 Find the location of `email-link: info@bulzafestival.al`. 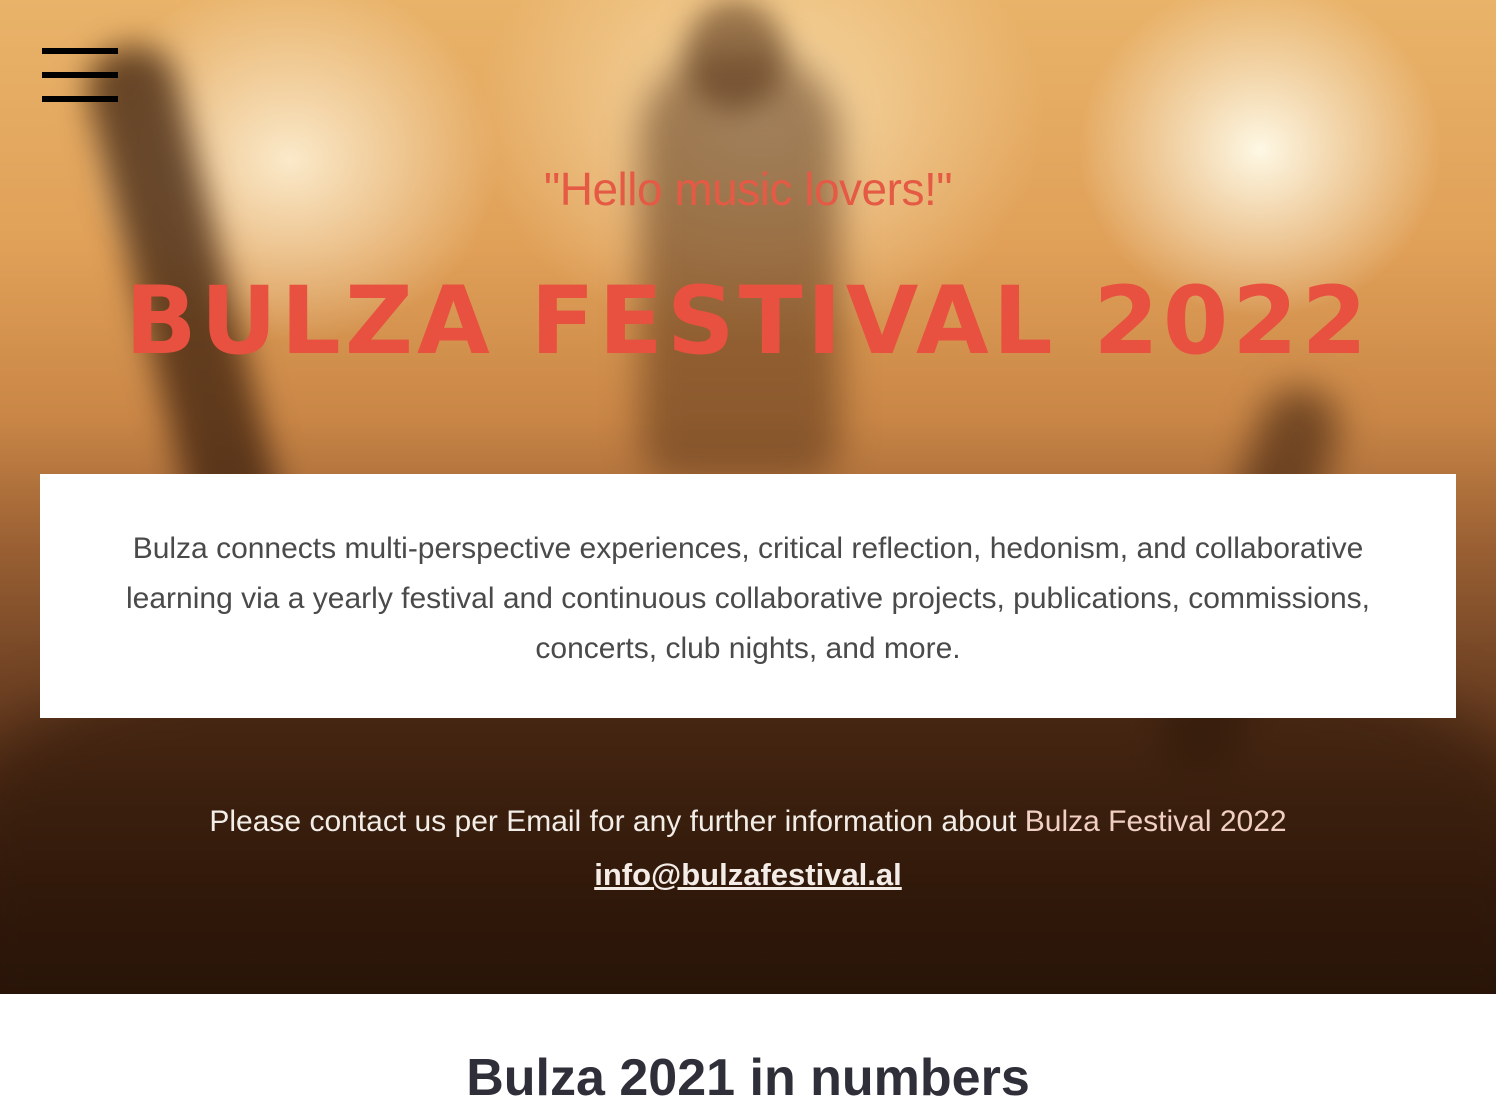

email-link: info@bulzafestival.al is located at coordinates (748, 874).